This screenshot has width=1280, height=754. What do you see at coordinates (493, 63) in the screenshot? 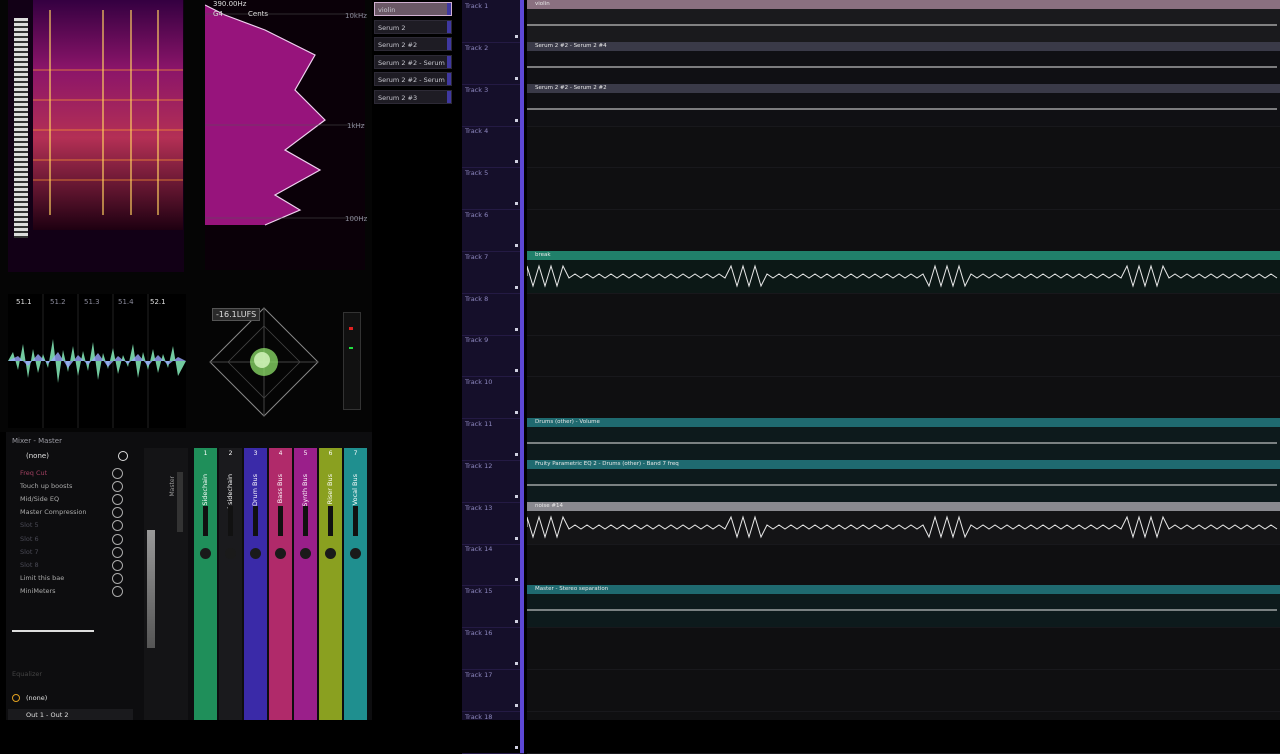
I see `track-header: Track 2` at bounding box center [493, 63].